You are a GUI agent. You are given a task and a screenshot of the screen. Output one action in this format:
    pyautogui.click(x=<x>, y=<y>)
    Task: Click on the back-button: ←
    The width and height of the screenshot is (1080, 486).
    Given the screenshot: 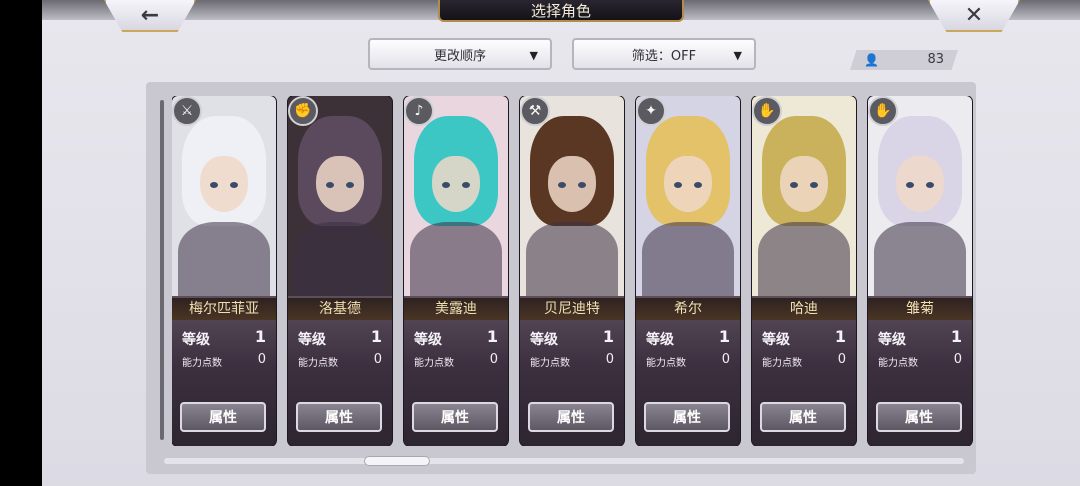 What is the action you would take?
    pyautogui.click(x=150, y=16)
    